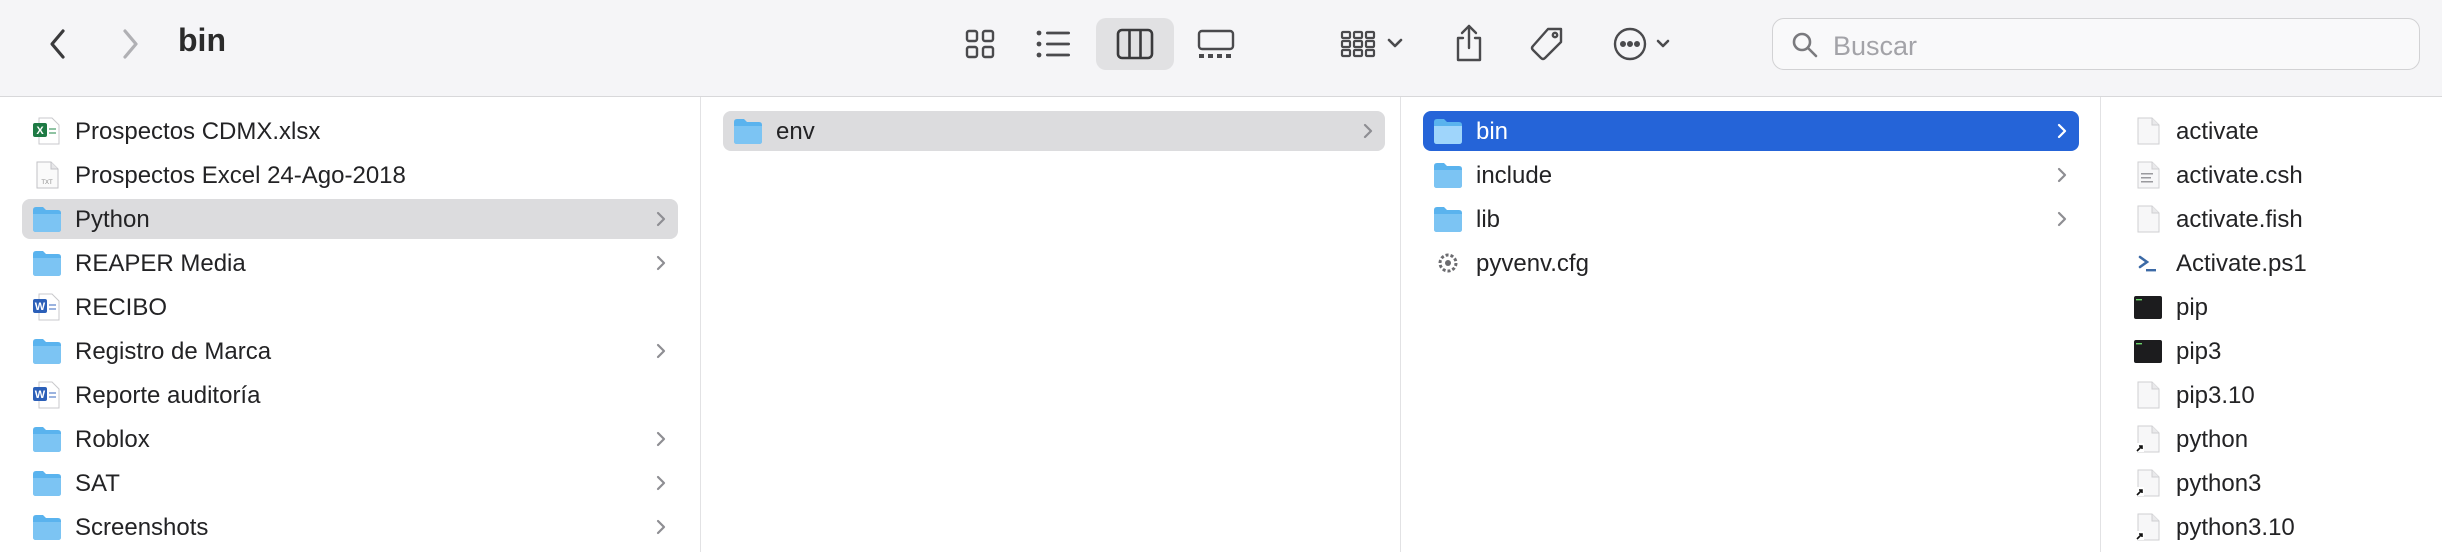  I want to click on item-label: python3, so click(2219, 483).